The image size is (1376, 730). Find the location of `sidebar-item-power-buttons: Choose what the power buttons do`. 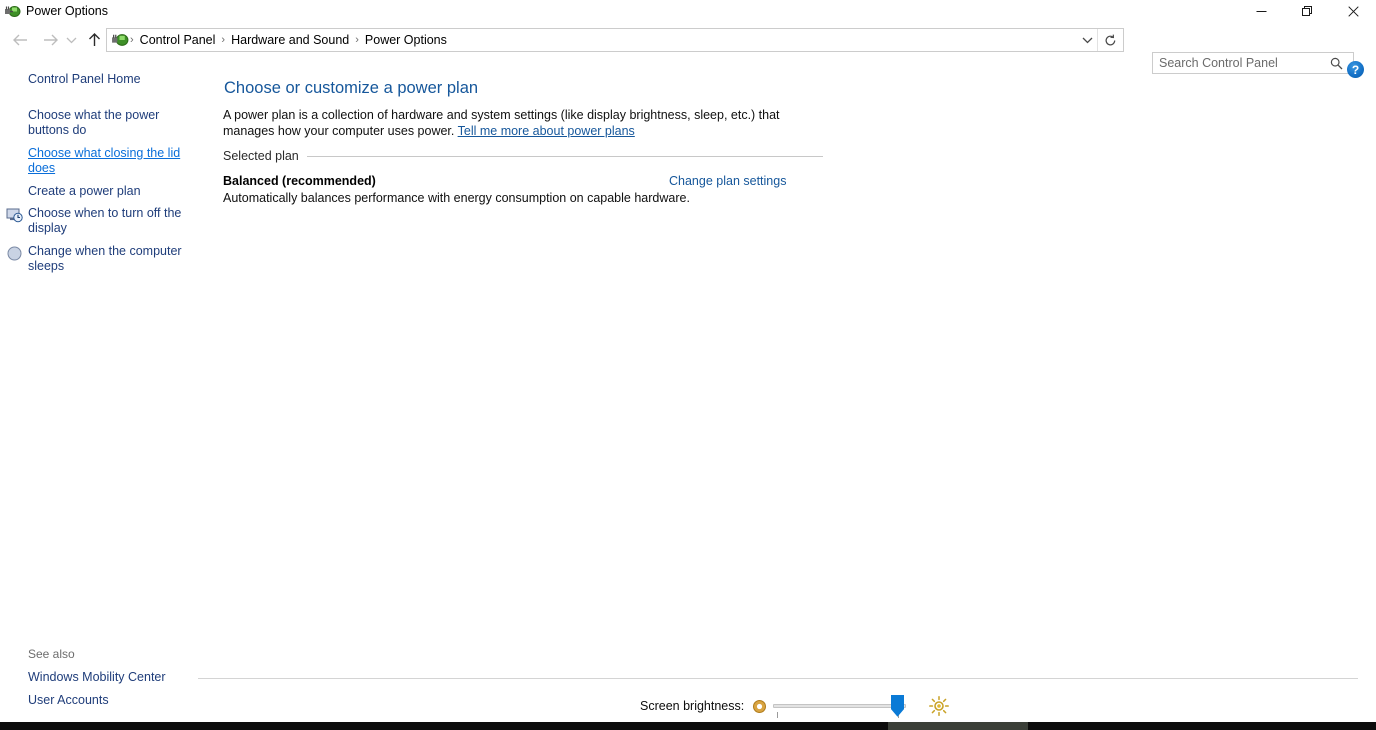

sidebar-item-power-buttons: Choose what the power buttons do is located at coordinates (108, 123).